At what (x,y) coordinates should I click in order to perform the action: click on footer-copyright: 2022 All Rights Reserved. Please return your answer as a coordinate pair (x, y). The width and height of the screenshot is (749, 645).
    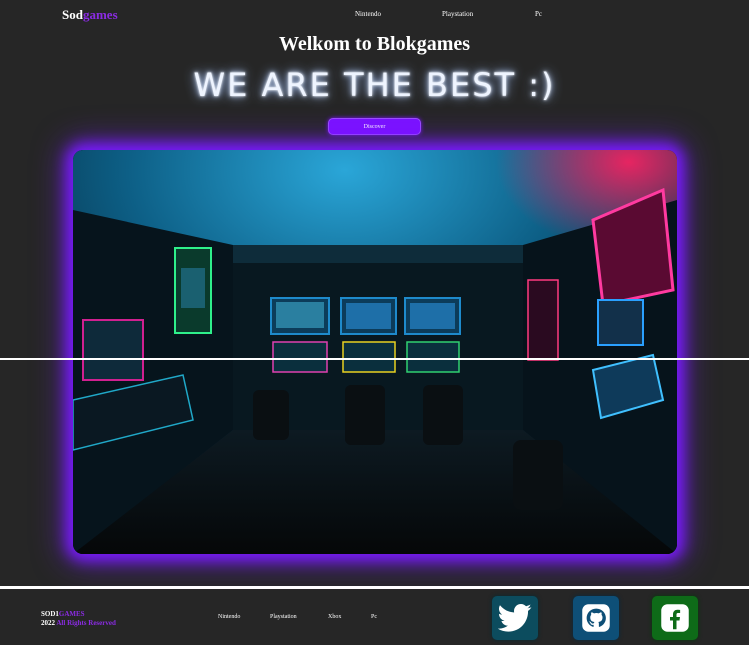
    Looking at the image, I should click on (78, 623).